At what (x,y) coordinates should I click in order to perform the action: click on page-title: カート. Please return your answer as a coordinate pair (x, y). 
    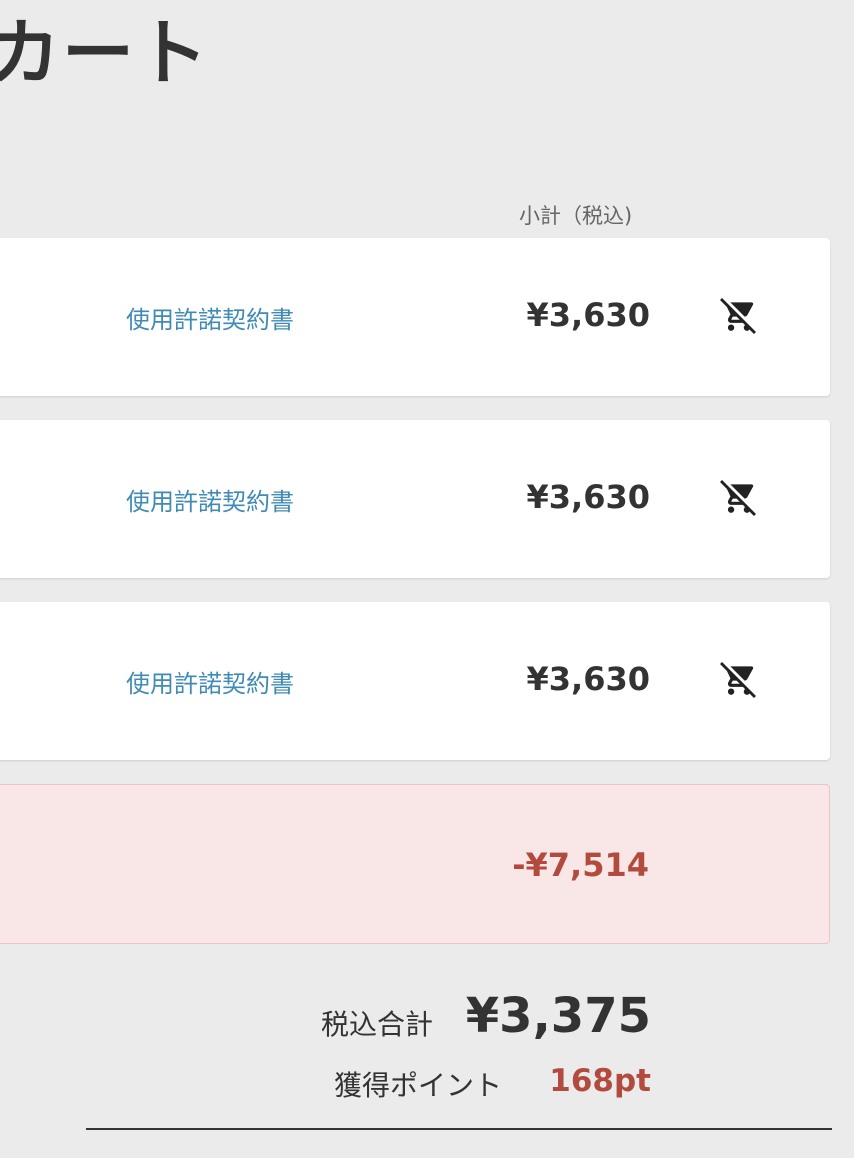
    Looking at the image, I should click on (105, 53).